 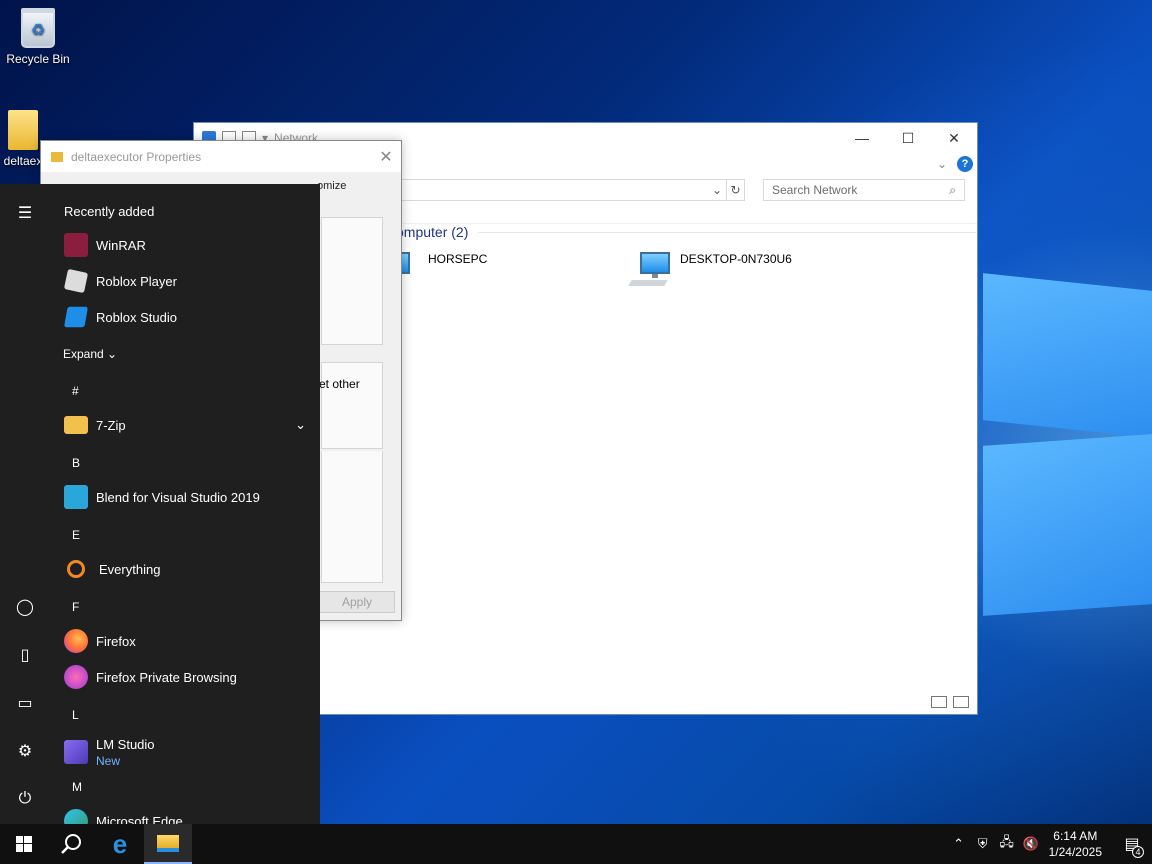 What do you see at coordinates (184, 677) in the screenshot?
I see `app-firefox-private: Firefox Private Browsing` at bounding box center [184, 677].